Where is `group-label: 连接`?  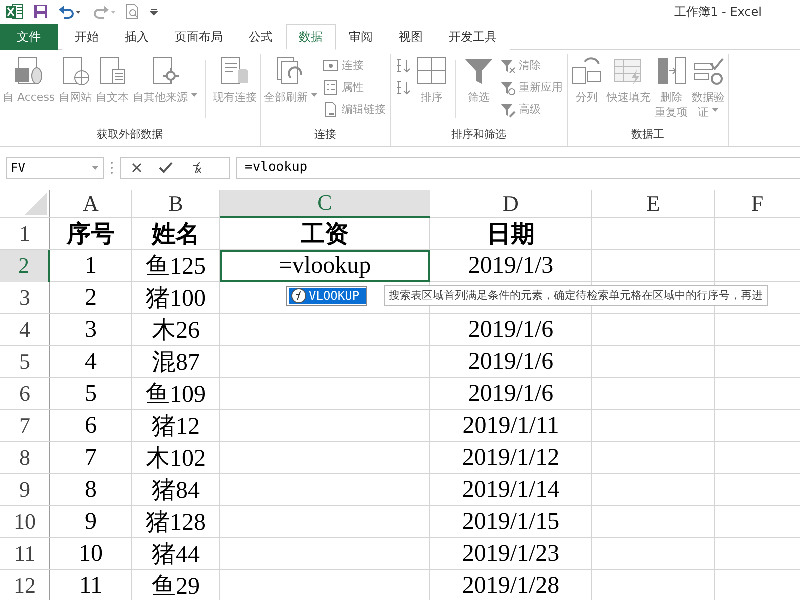 group-label: 连接 is located at coordinates (326, 135).